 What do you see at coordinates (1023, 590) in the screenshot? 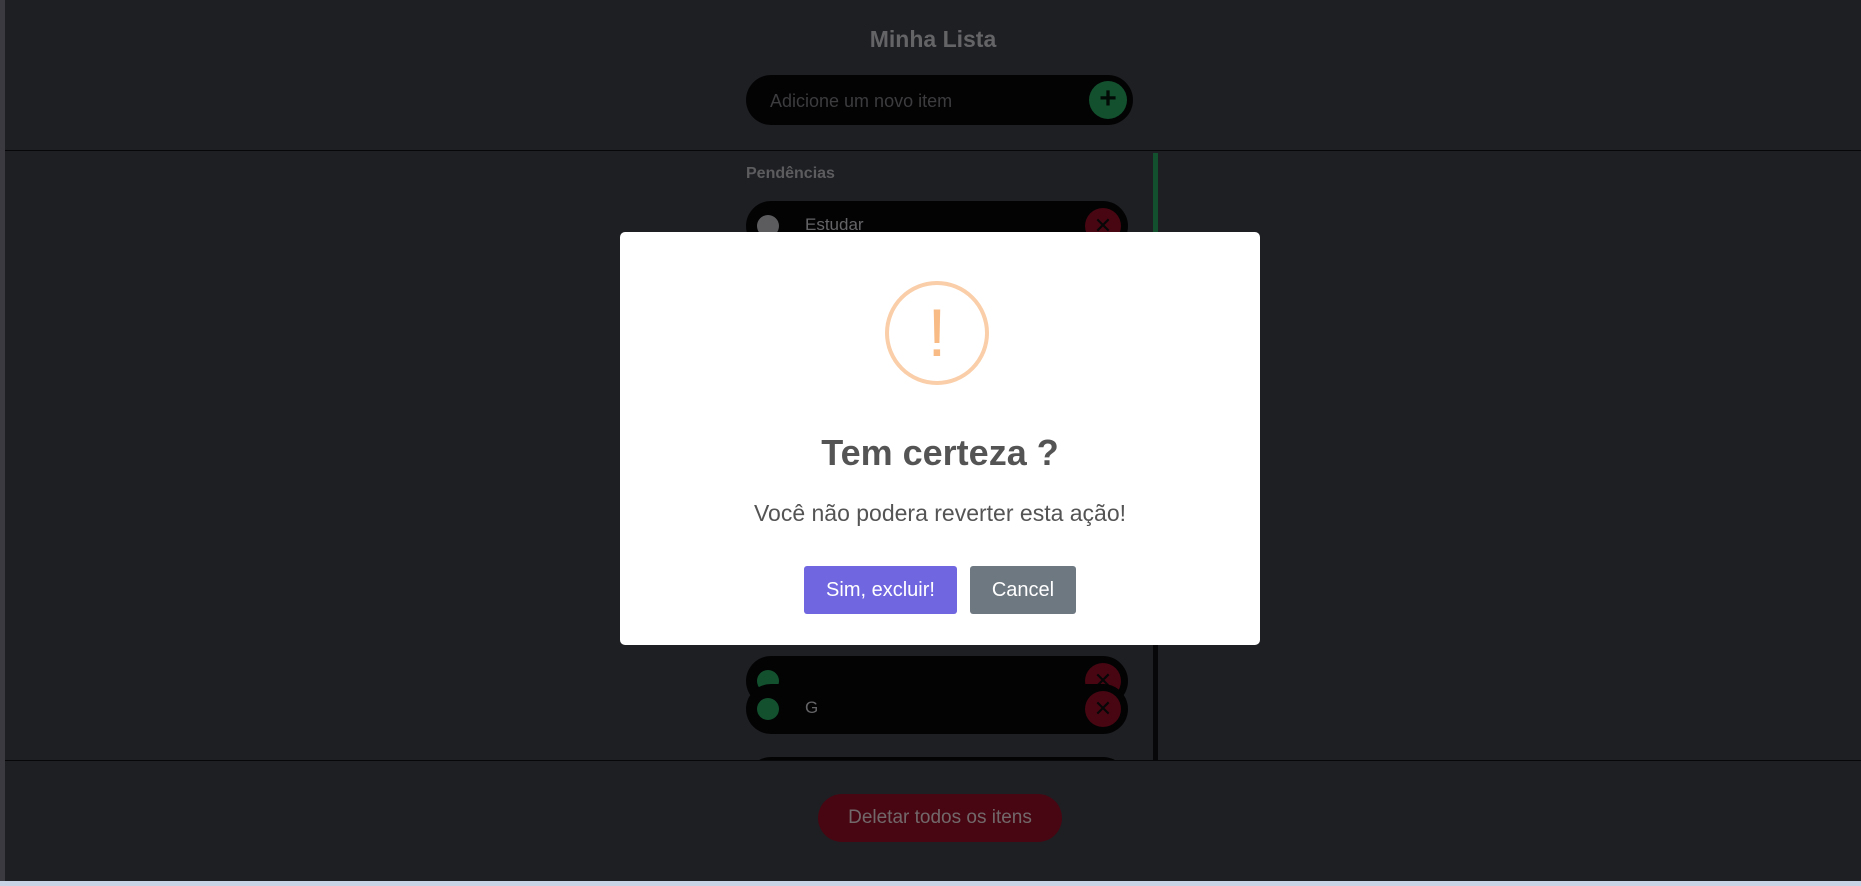
I see `cancel-button: Cancel` at bounding box center [1023, 590].